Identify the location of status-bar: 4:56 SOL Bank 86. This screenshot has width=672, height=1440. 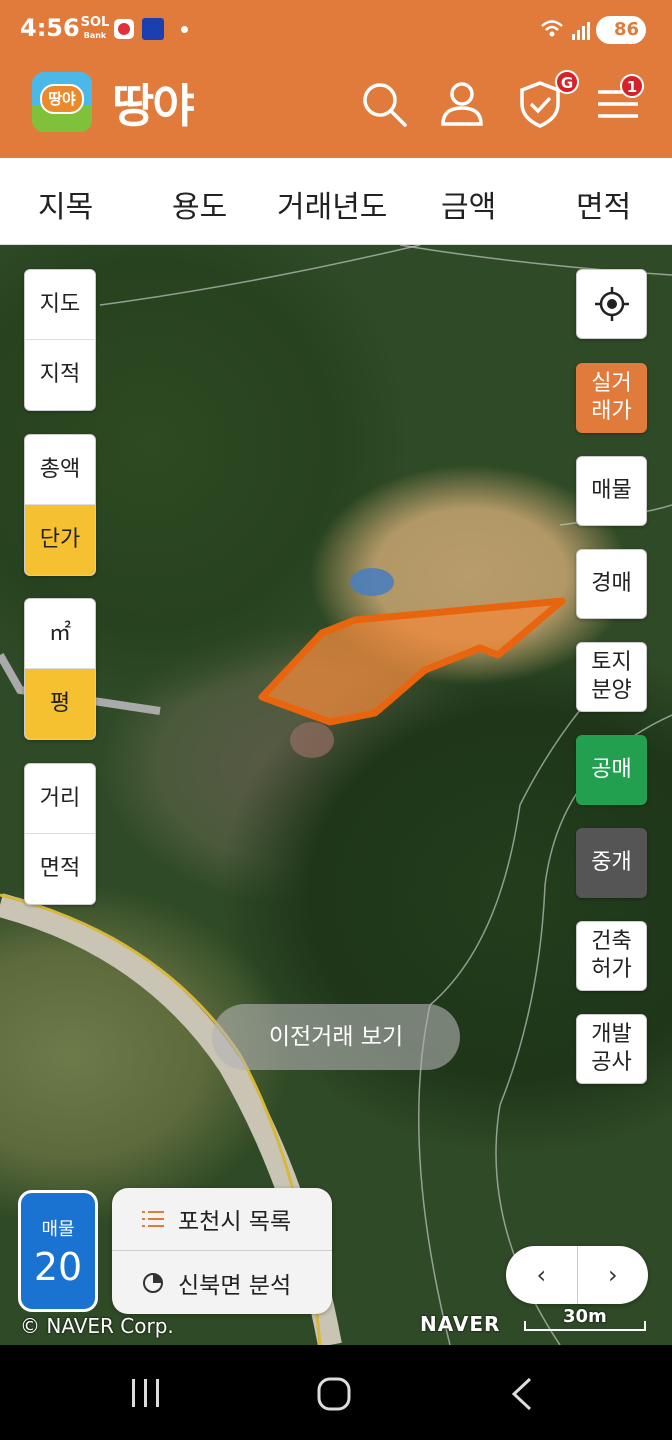
(336, 31).